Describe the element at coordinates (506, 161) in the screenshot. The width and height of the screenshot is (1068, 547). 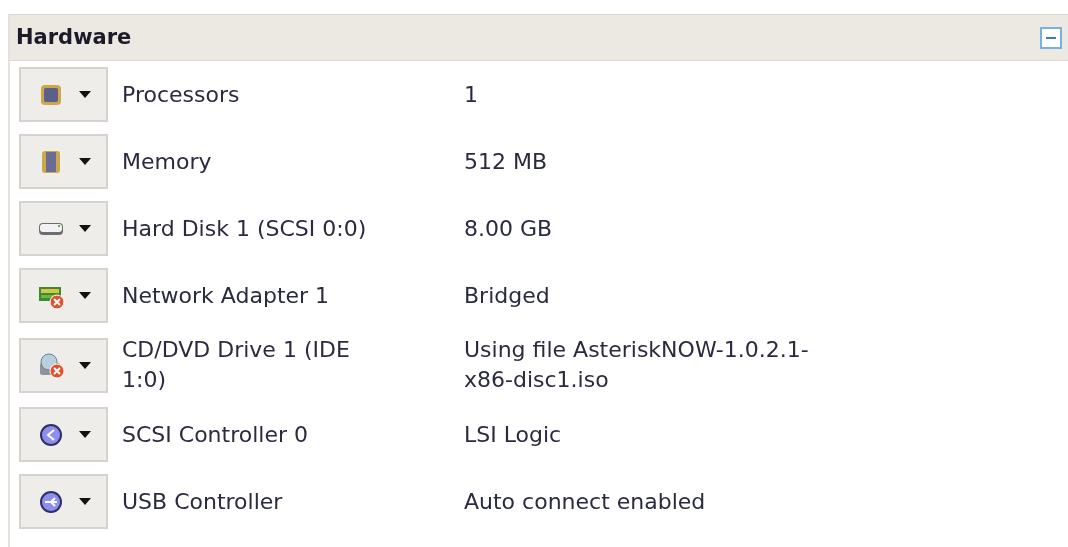
I see `device-value: 512 MB` at that location.